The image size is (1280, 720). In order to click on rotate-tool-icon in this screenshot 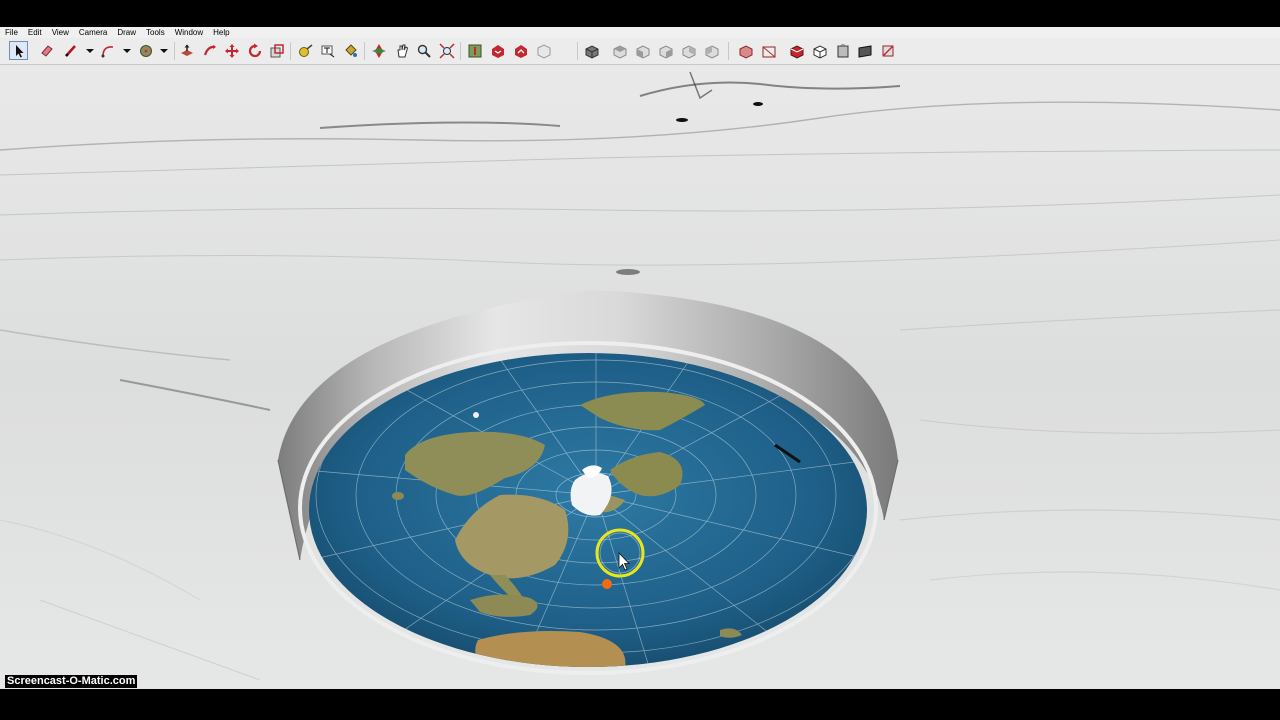, I will do `click(254, 50)`.